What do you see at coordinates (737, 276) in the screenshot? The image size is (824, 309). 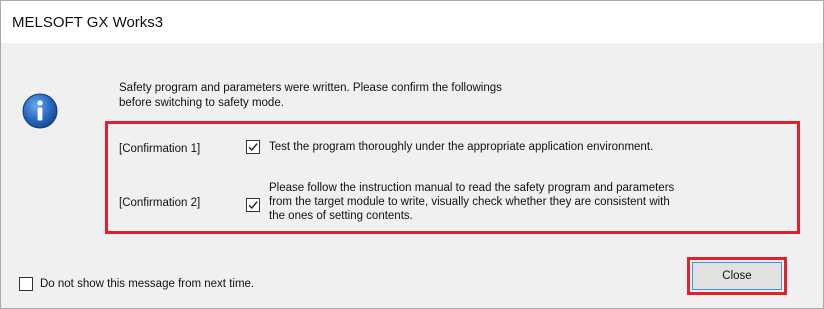 I see `close-button: Close` at bounding box center [737, 276].